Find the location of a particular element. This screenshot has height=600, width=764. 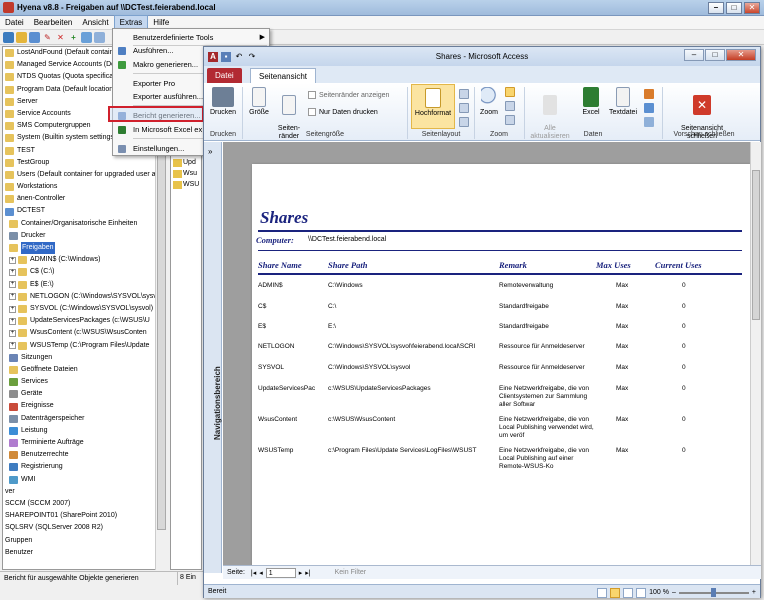

add-icon: + is located at coordinates (73, 37).